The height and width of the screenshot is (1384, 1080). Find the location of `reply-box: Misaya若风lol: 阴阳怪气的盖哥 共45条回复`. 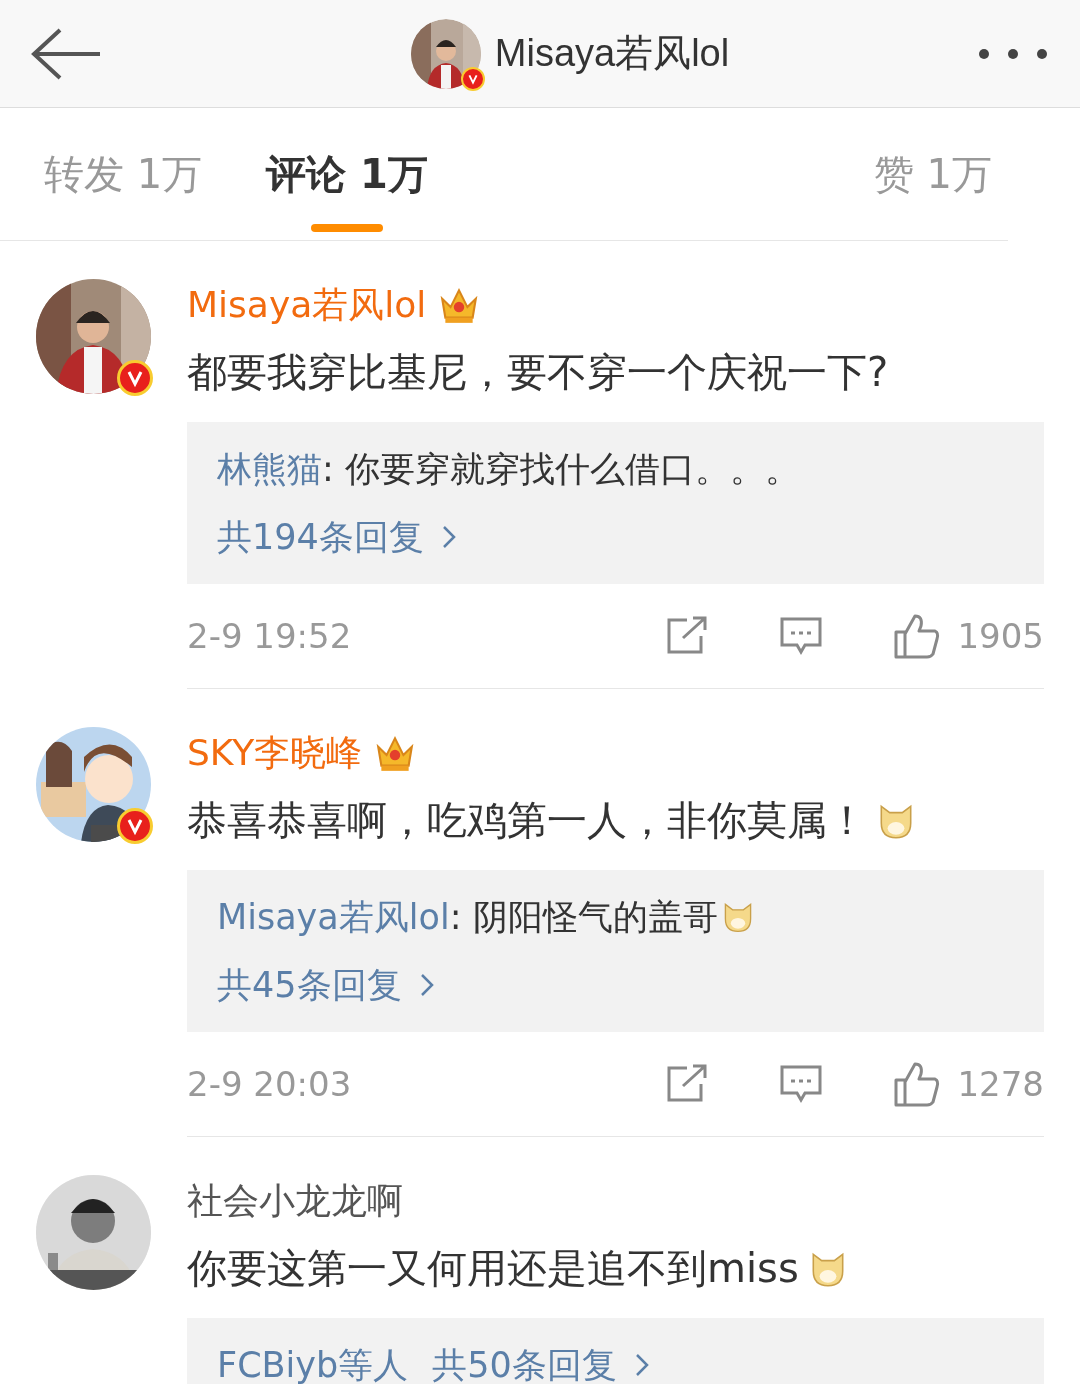

reply-box: Misaya若风lol: 阴阳怪气的盖哥 共45条回复 is located at coordinates (615, 951).